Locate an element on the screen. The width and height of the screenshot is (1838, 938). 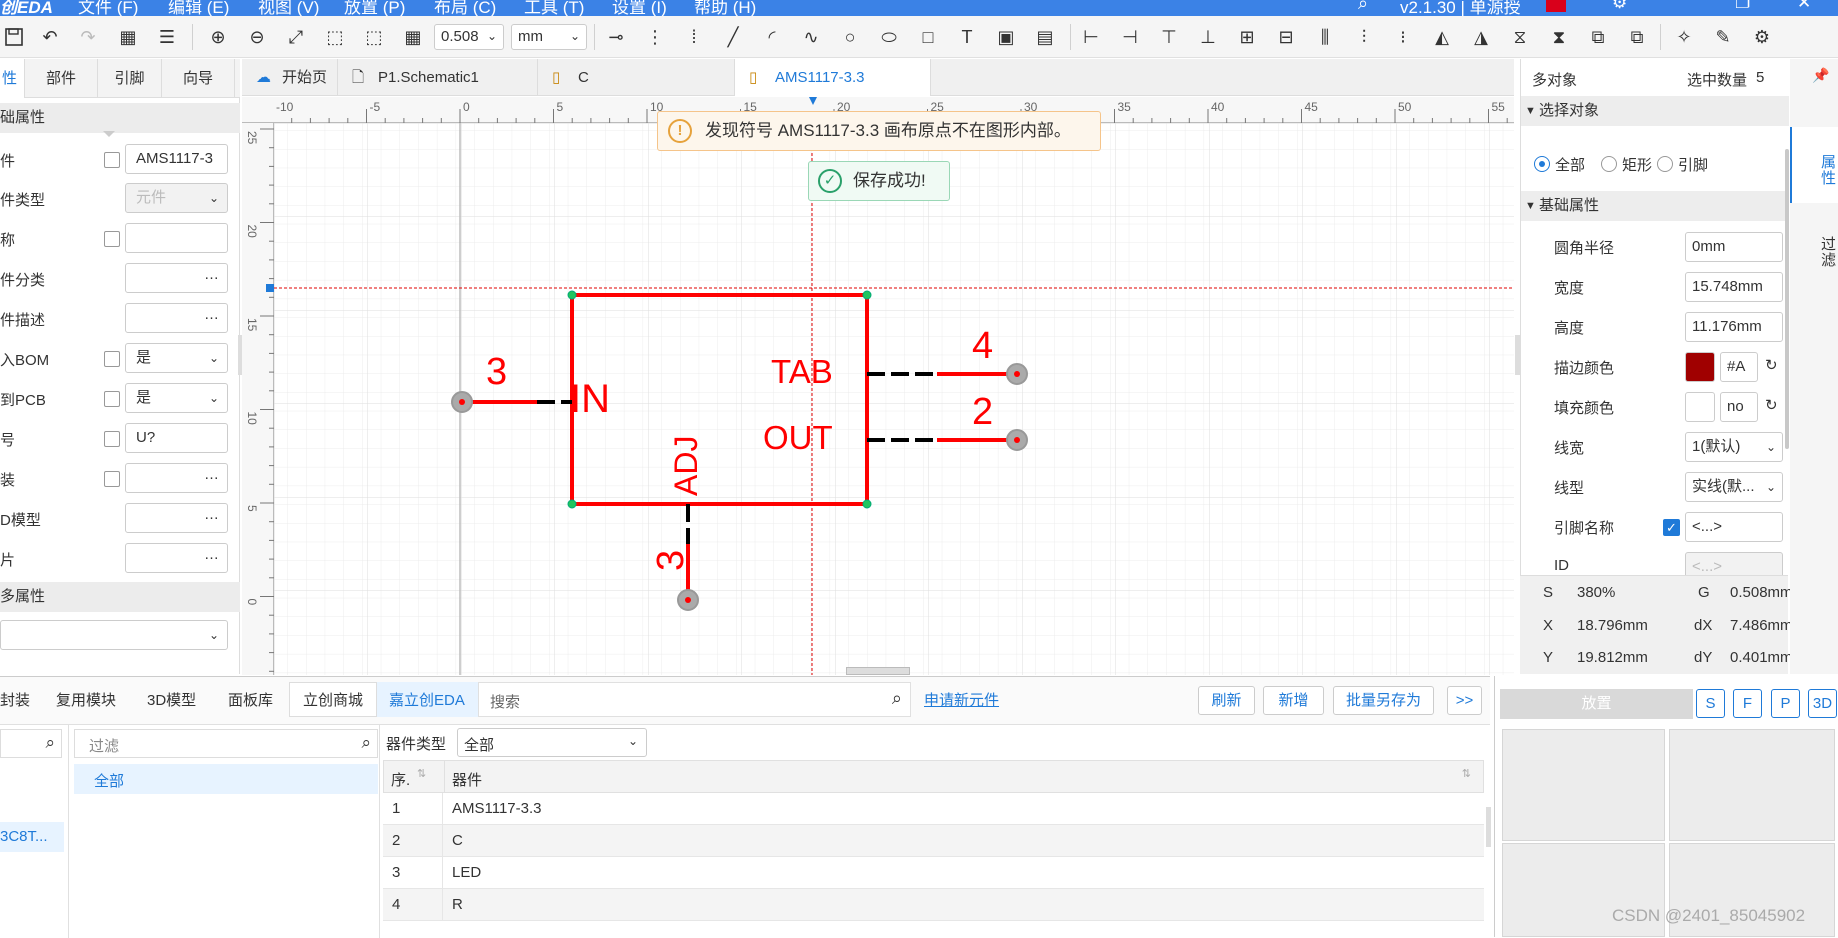
pin-array-icon: ⋮ is located at coordinates (655, 37).